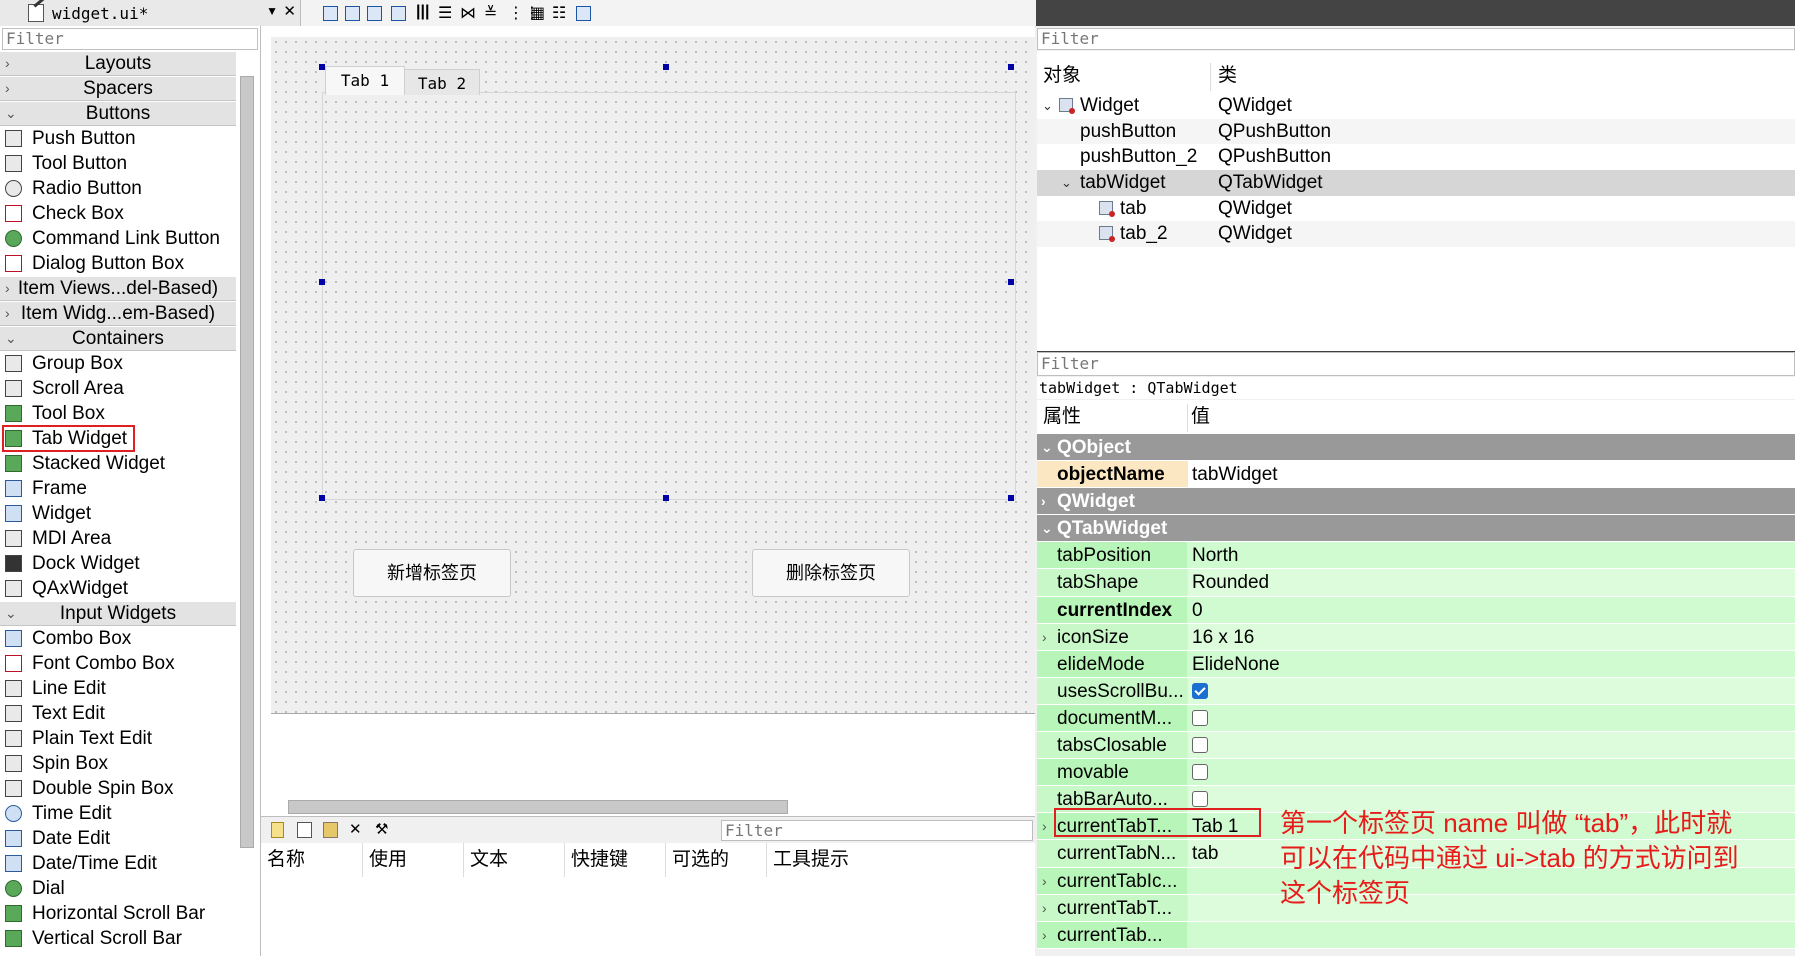  I want to click on widget-item-text-edit: Text Edit, so click(118, 713).